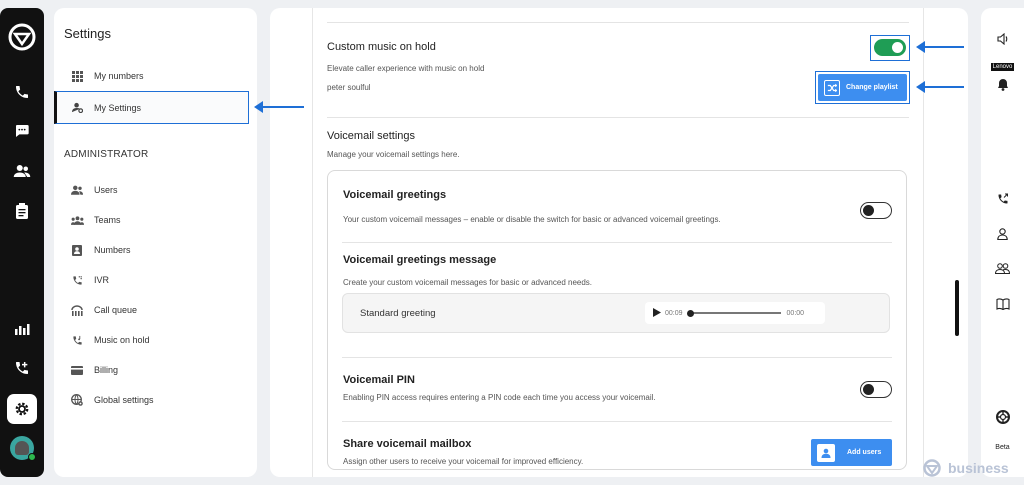 Image resolution: width=1024 pixels, height=485 pixels. What do you see at coordinates (932, 468) in the screenshot?
I see `watermark-logo-icon` at bounding box center [932, 468].